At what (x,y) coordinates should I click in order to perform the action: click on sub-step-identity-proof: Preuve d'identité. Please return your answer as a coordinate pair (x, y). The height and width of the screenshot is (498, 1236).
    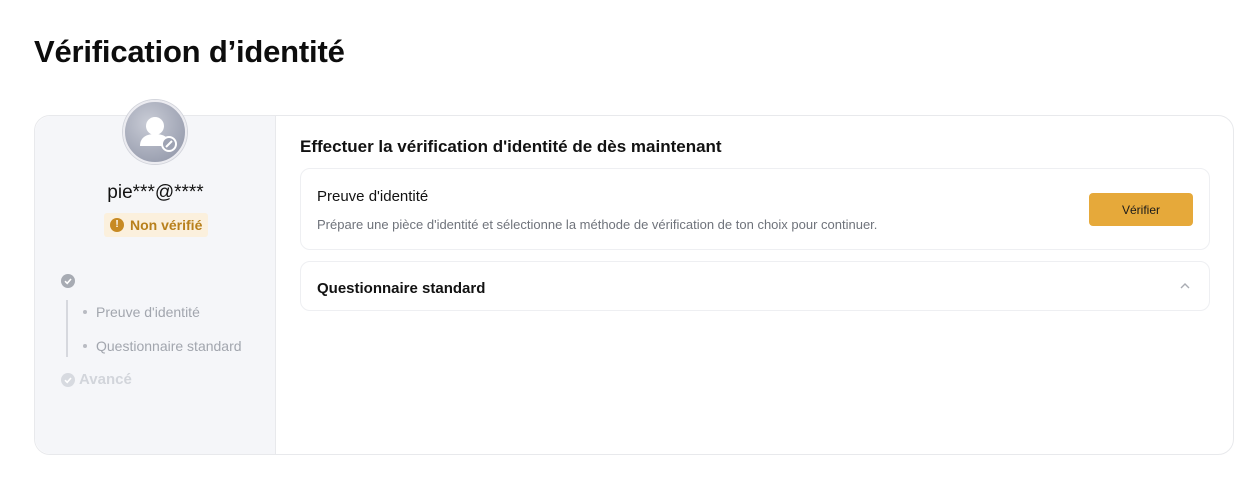
    Looking at the image, I should click on (141, 312).